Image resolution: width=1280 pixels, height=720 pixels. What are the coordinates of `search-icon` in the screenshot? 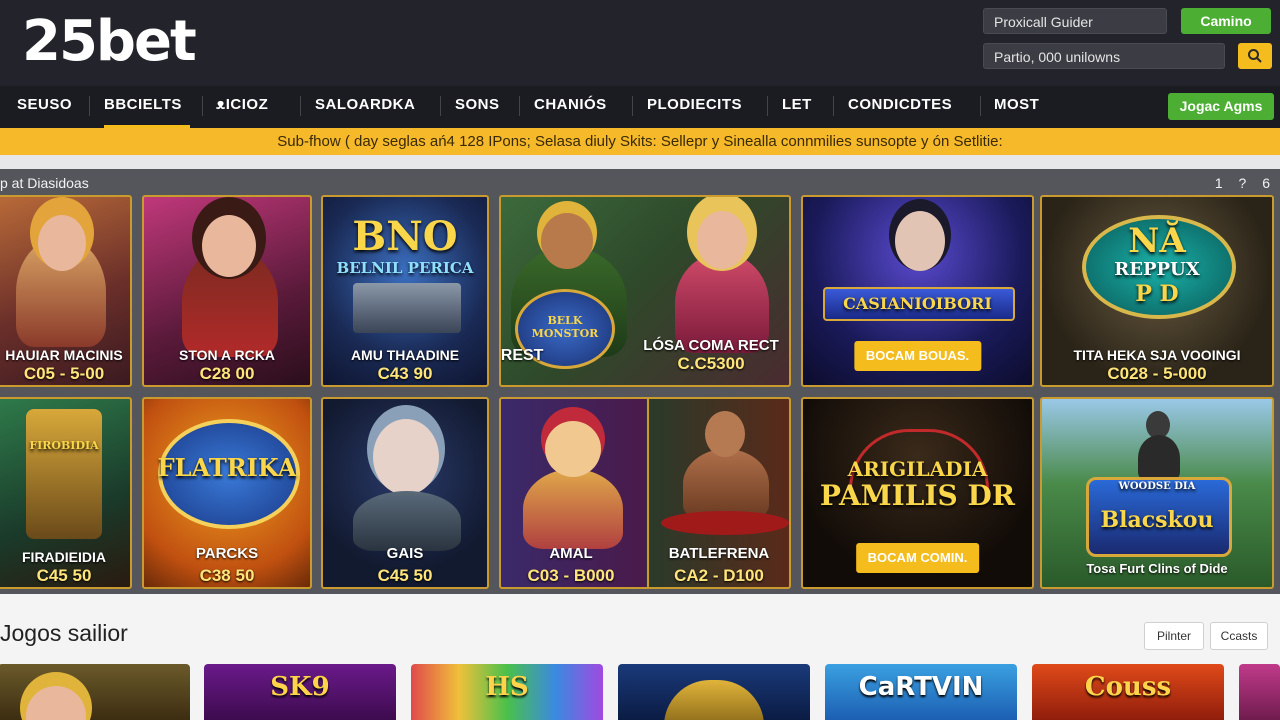 It's located at (1255, 56).